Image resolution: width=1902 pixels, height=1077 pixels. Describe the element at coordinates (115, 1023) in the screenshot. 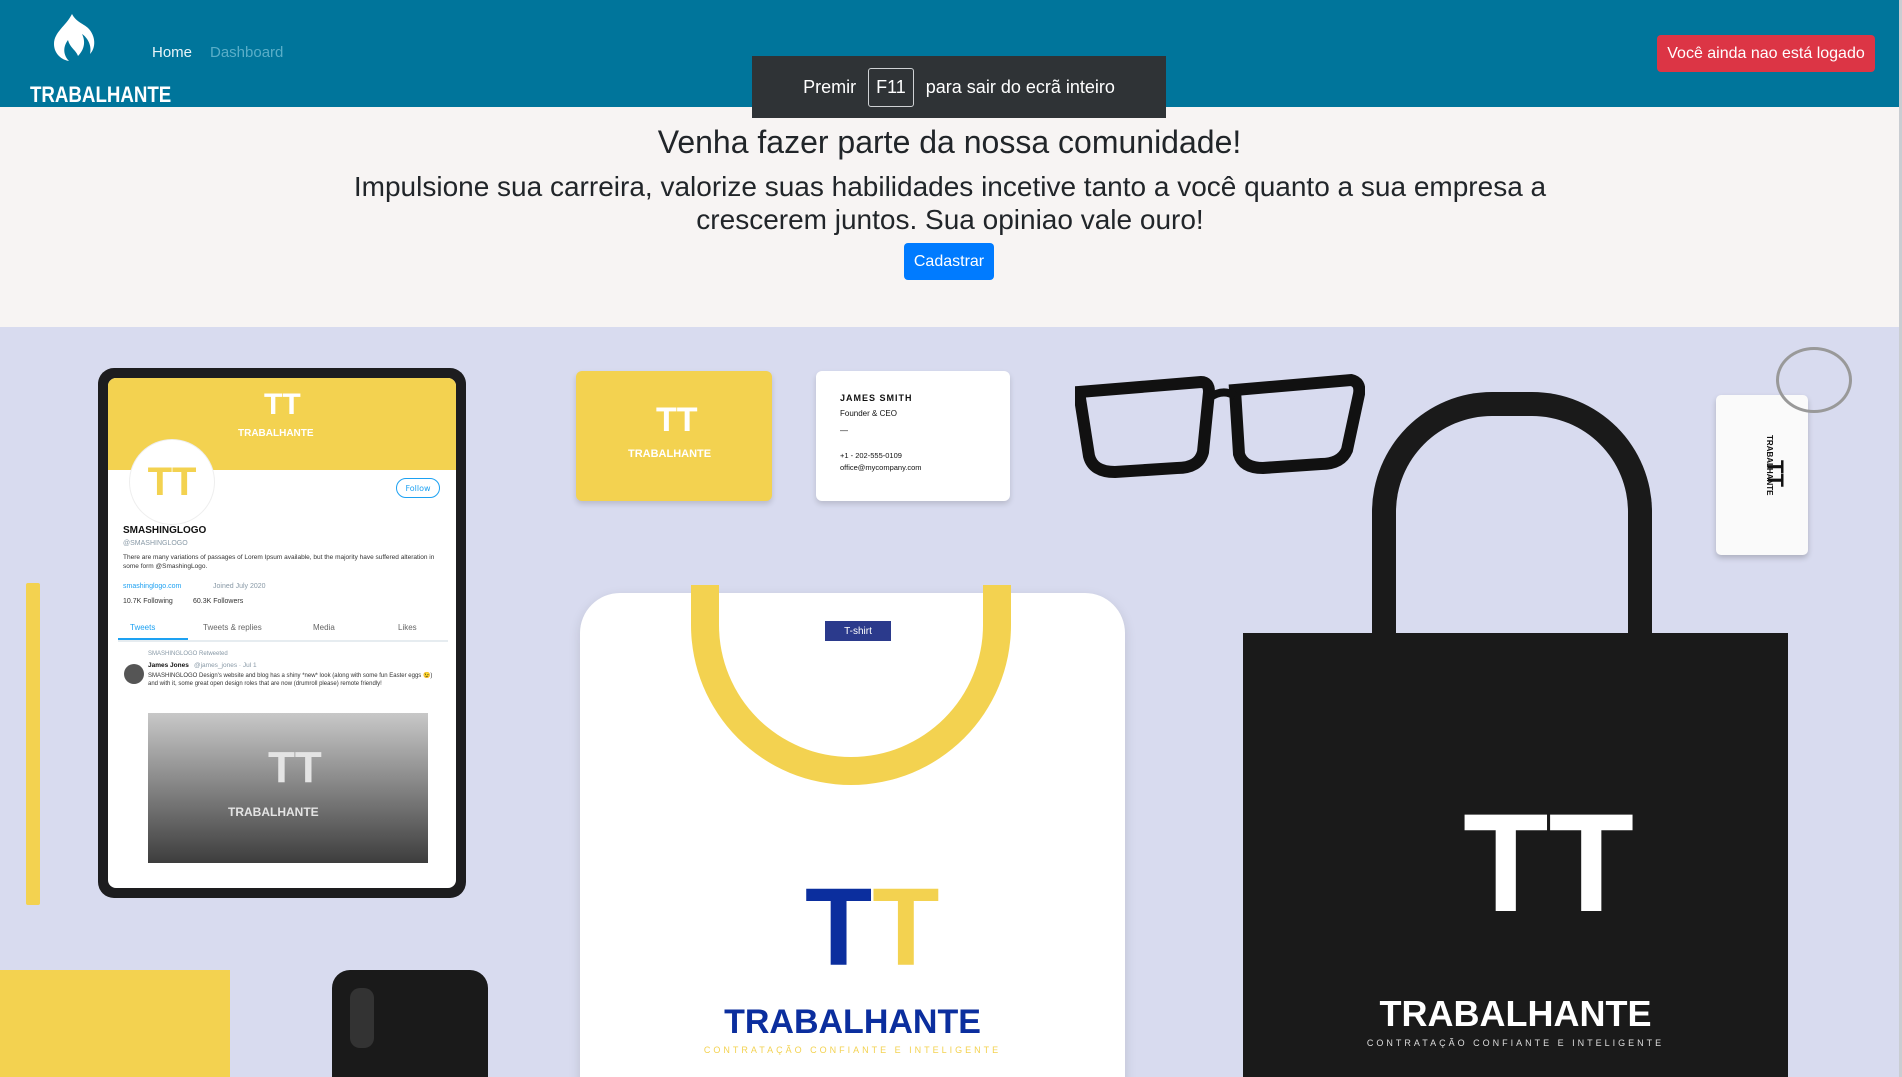

I see `notebook-mockup` at that location.